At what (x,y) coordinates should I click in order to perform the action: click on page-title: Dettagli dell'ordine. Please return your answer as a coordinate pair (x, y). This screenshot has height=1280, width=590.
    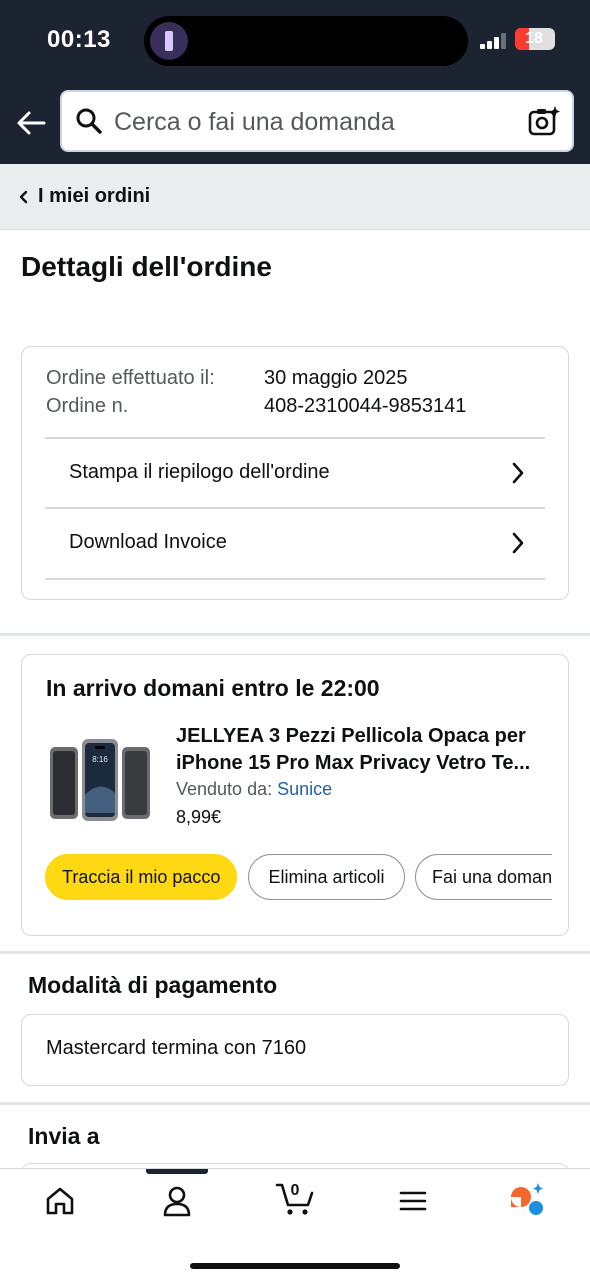
    Looking at the image, I should click on (146, 266).